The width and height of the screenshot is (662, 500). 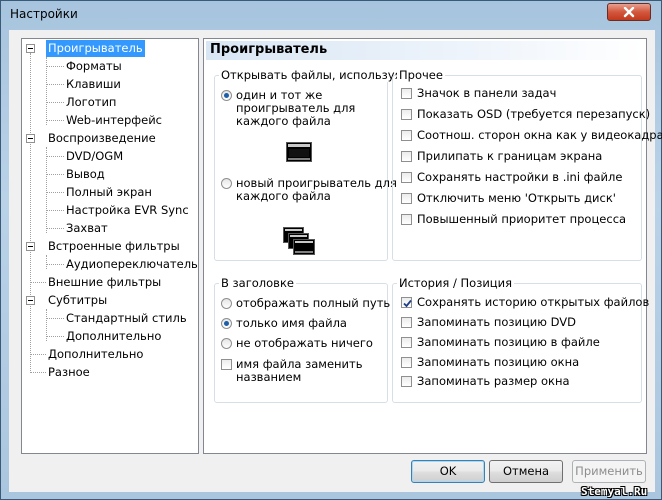 I want to click on close-button, so click(x=629, y=12).